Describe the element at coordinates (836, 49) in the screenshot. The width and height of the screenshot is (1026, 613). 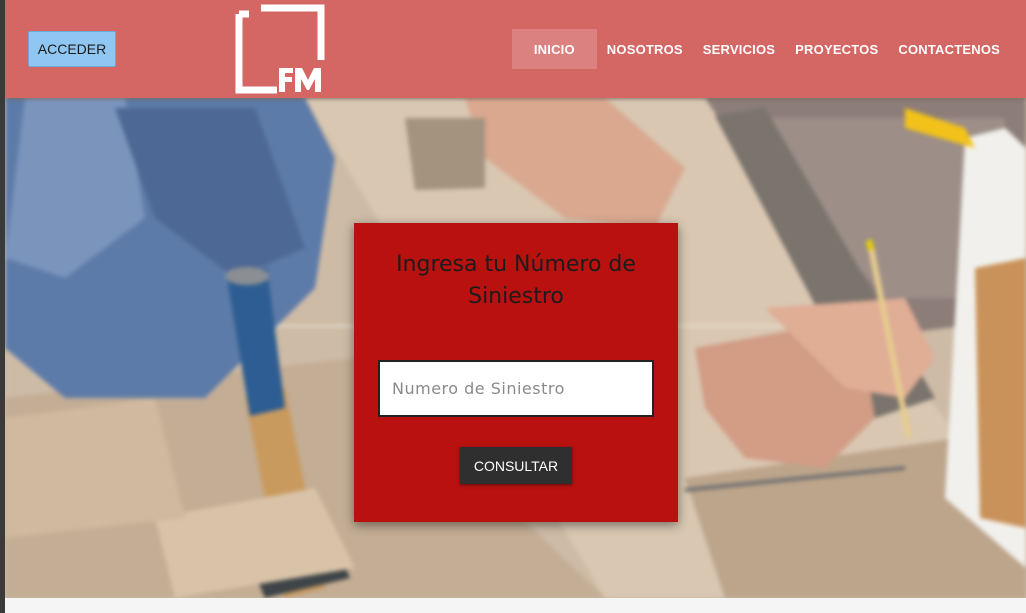
I see `nav-item-proyectos: PROYECTOS` at that location.